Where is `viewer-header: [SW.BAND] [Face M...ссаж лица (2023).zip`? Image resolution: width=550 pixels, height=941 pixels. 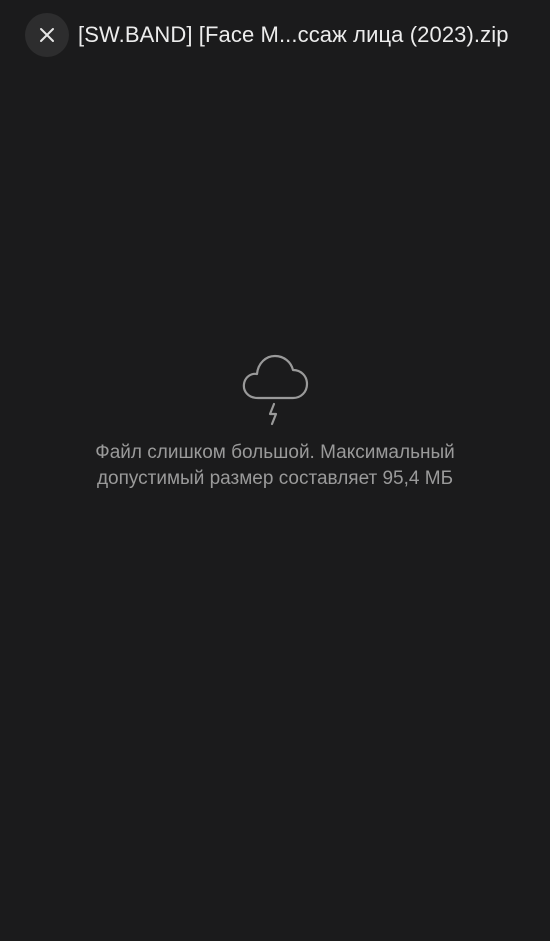
viewer-header: [SW.BAND] [Face M...ссаж лица (2023).zip is located at coordinates (275, 35).